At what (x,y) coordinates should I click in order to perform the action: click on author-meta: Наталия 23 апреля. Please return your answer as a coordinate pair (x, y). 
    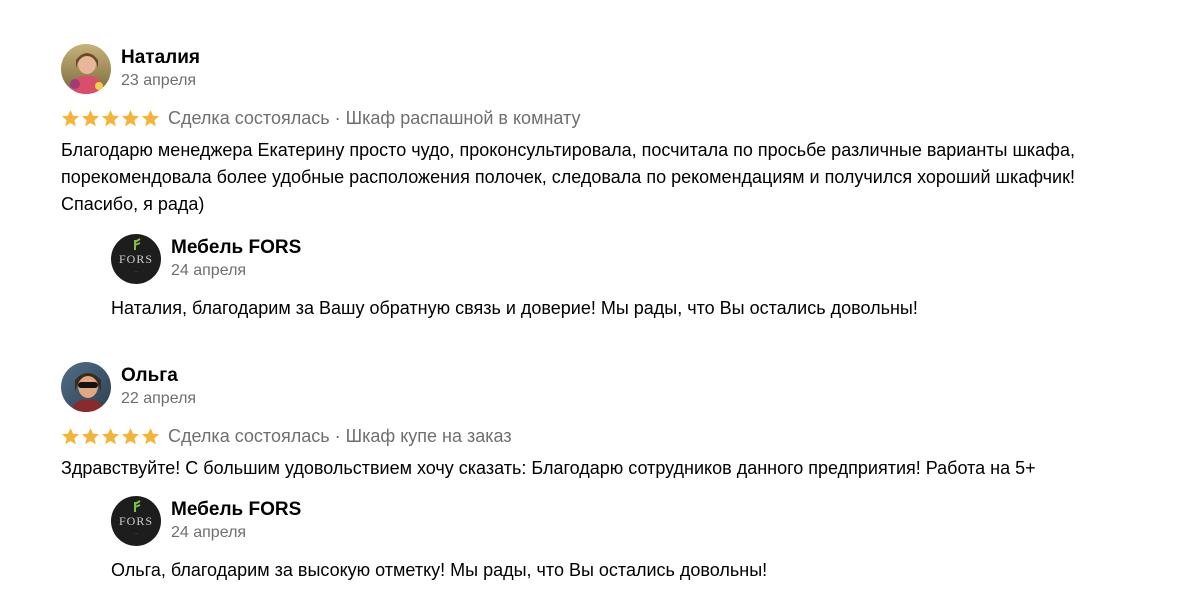
    Looking at the image, I should click on (160, 69).